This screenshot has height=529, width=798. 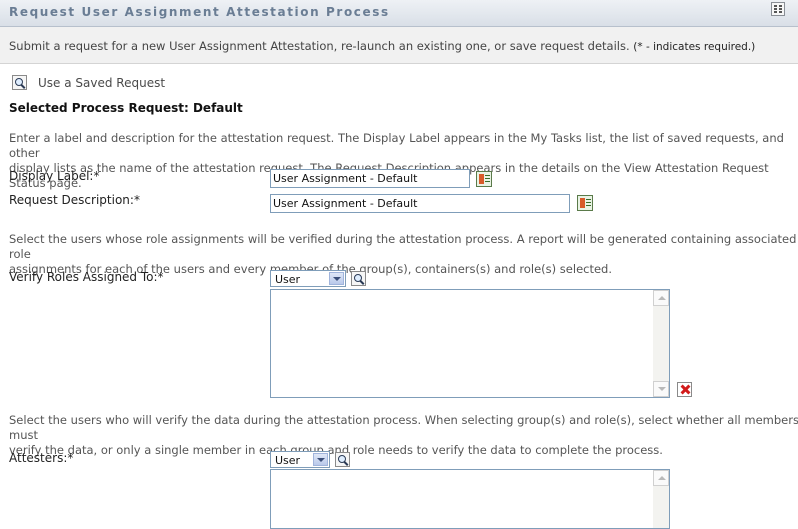 What do you see at coordinates (54, 176) in the screenshot?
I see `display-label-label: Display Label:*` at bounding box center [54, 176].